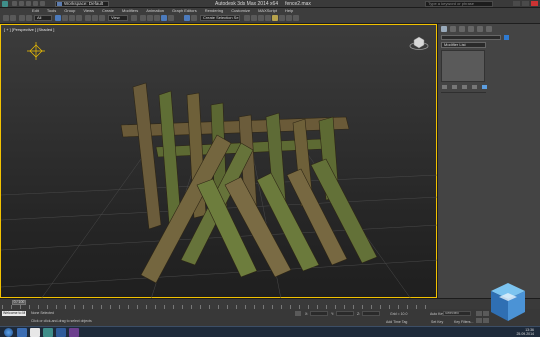  I want to click on light-helper-icon, so click(36, 51).